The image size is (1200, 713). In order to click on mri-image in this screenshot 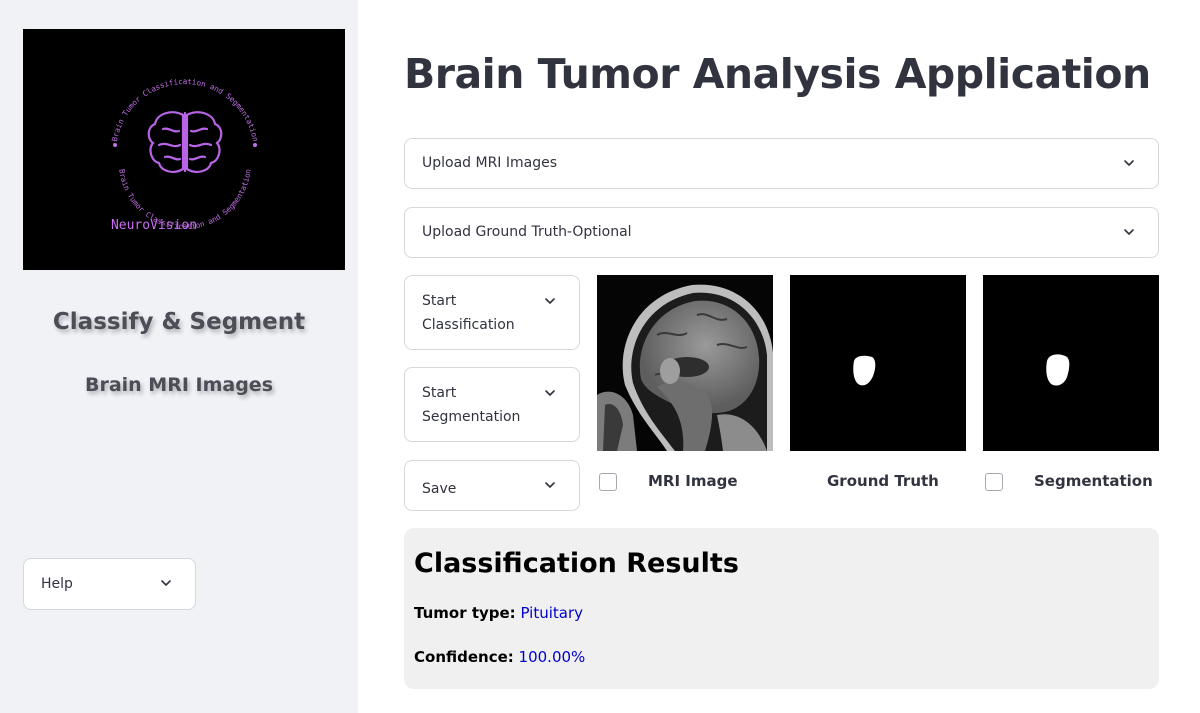, I will do `click(685, 363)`.